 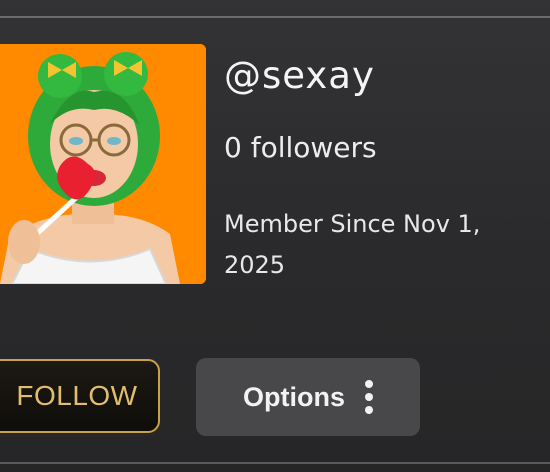 I want to click on profile-username: @sexay, so click(x=299, y=75).